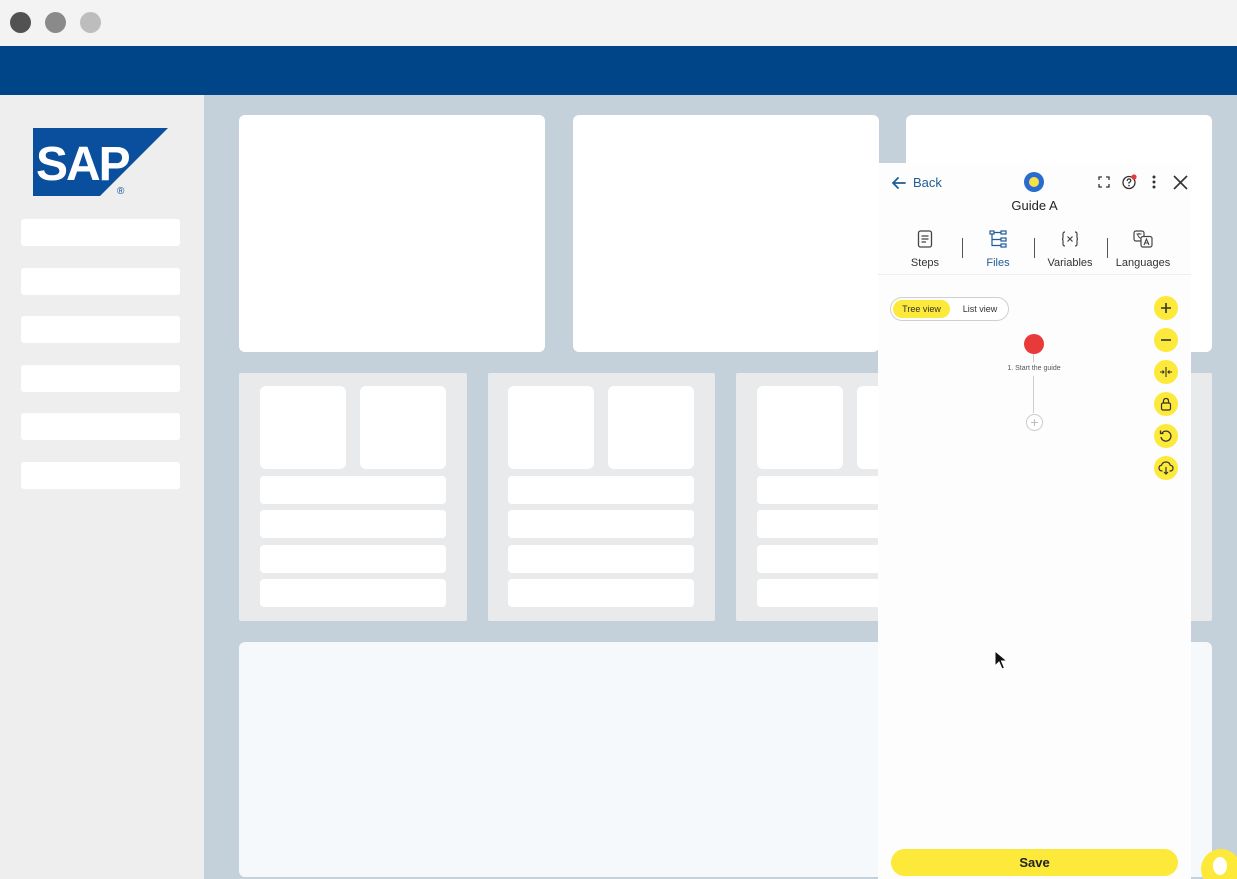 The height and width of the screenshot is (879, 1237). I want to click on sap-logo: SAP ®, so click(100, 162).